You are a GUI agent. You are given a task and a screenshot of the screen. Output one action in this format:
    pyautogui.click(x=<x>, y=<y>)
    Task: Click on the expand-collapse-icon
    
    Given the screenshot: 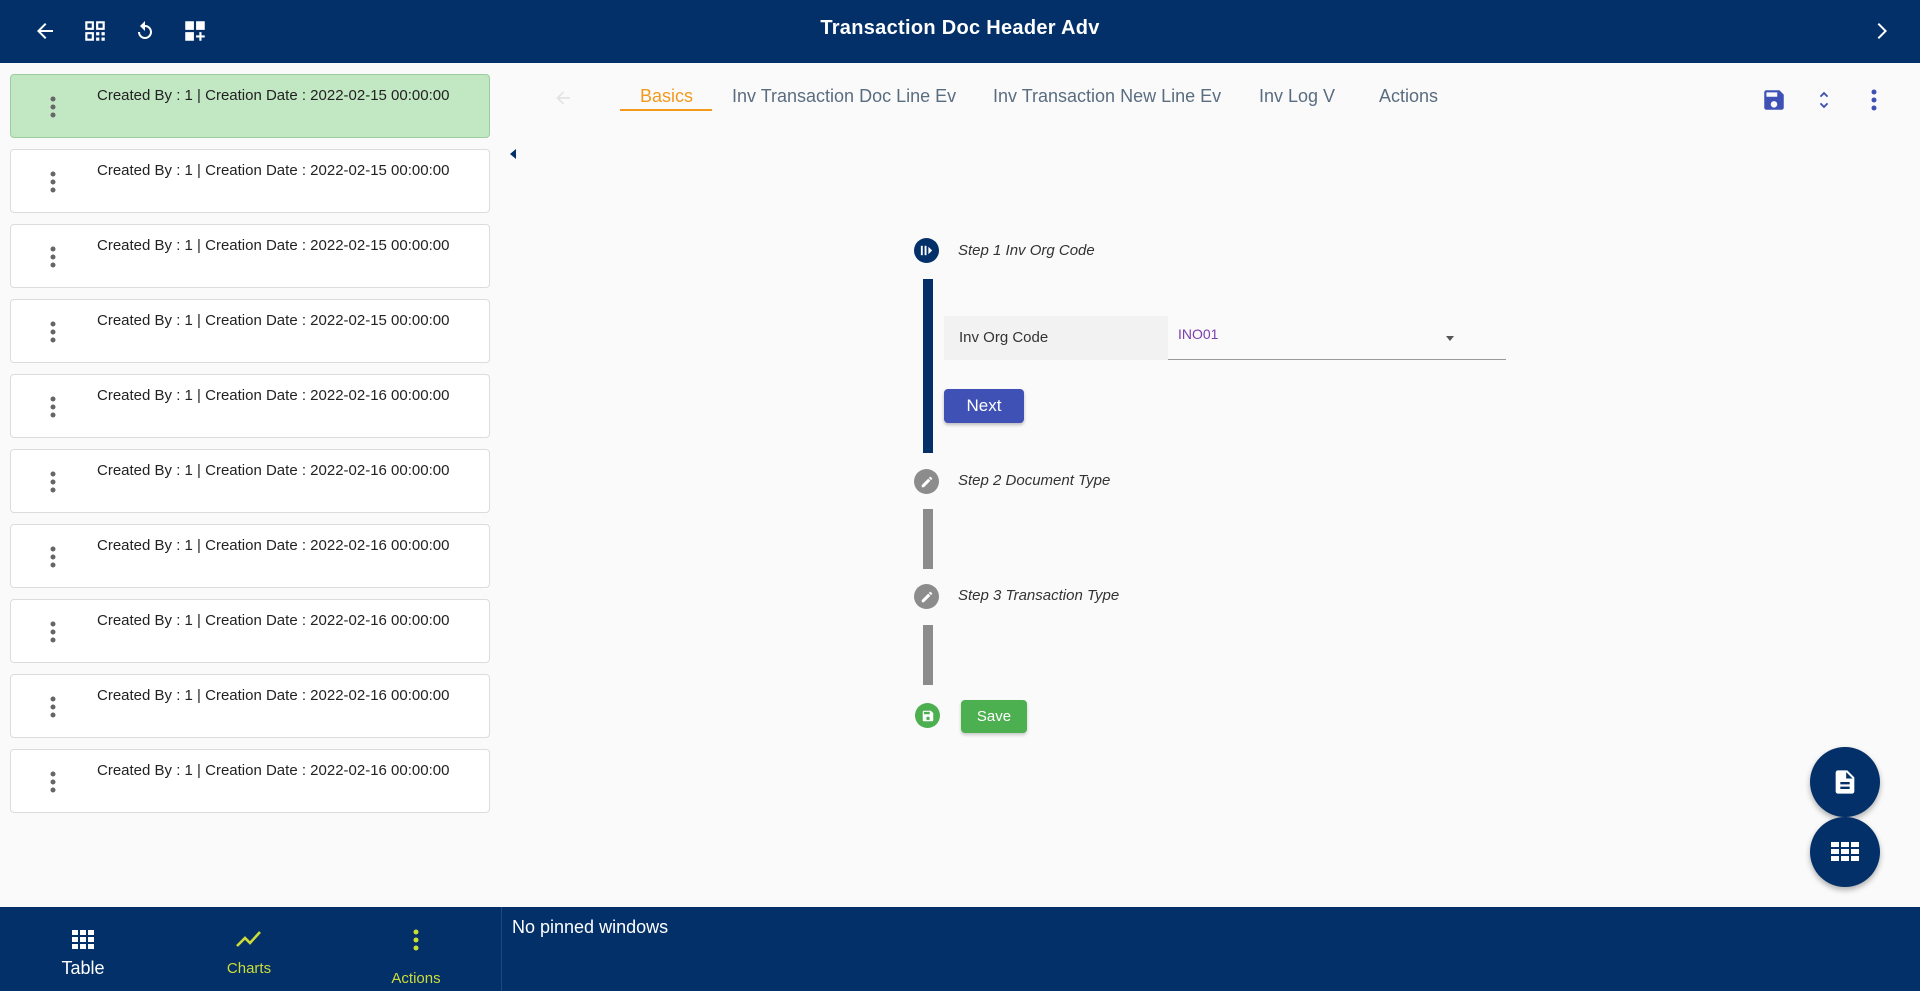 What is the action you would take?
    pyautogui.click(x=1824, y=100)
    